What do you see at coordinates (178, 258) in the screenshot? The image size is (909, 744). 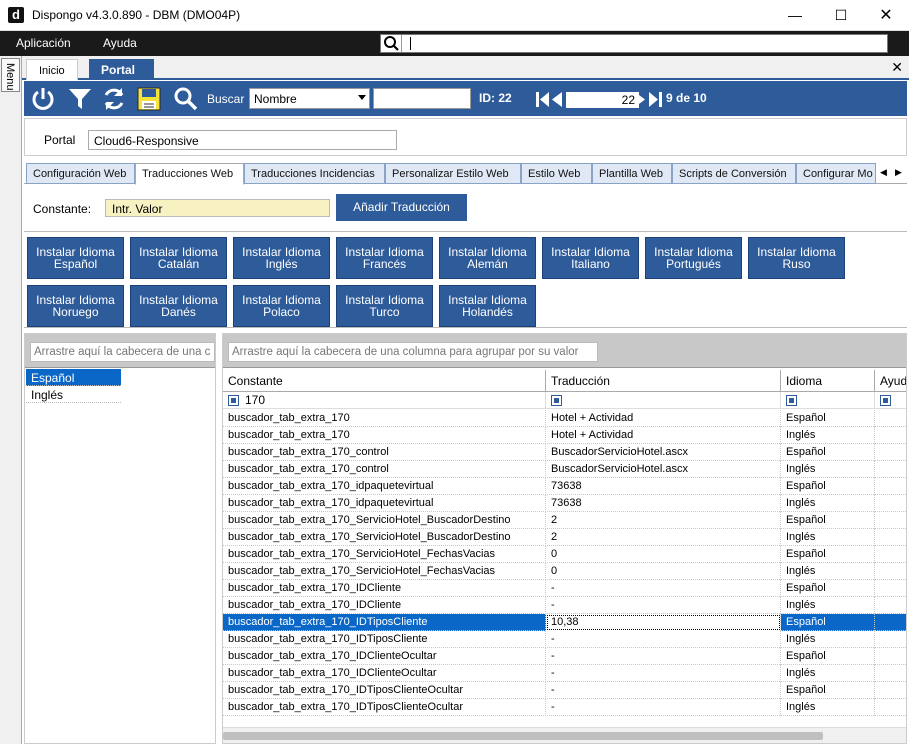 I see `install-catalan-button: Instalar Idioma Catalán` at bounding box center [178, 258].